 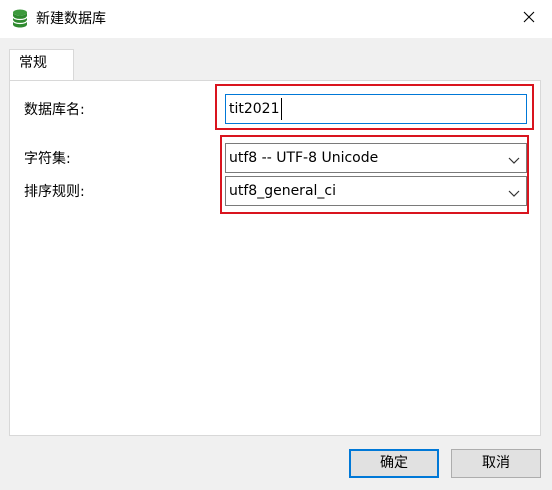 What do you see at coordinates (54, 192) in the screenshot?
I see `collation-label: 排序规则:` at bounding box center [54, 192].